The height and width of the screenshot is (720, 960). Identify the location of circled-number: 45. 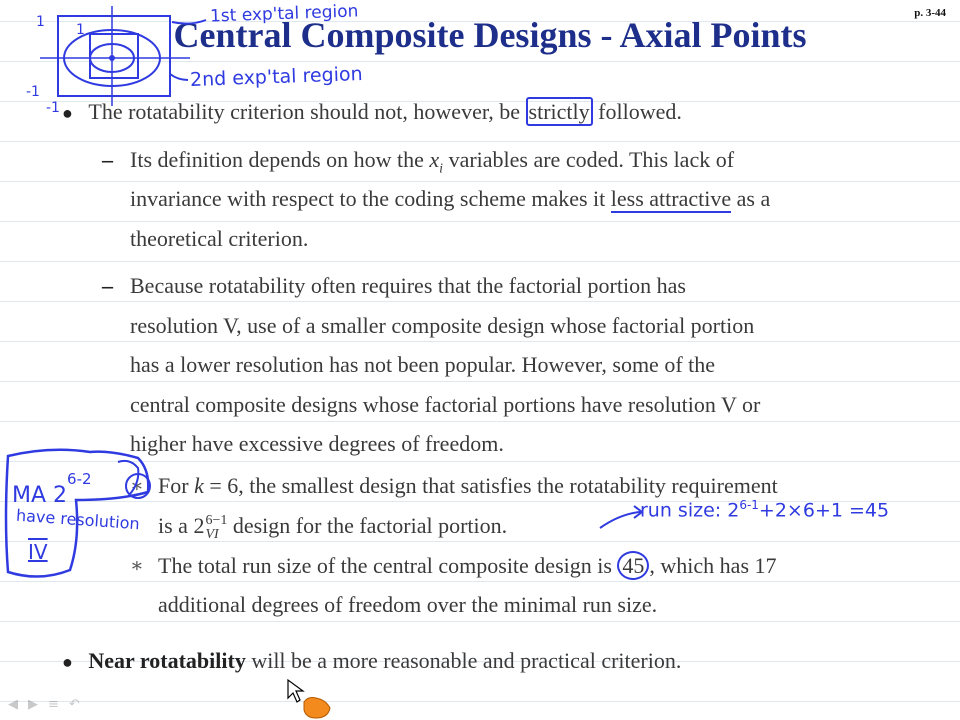
(633, 565).